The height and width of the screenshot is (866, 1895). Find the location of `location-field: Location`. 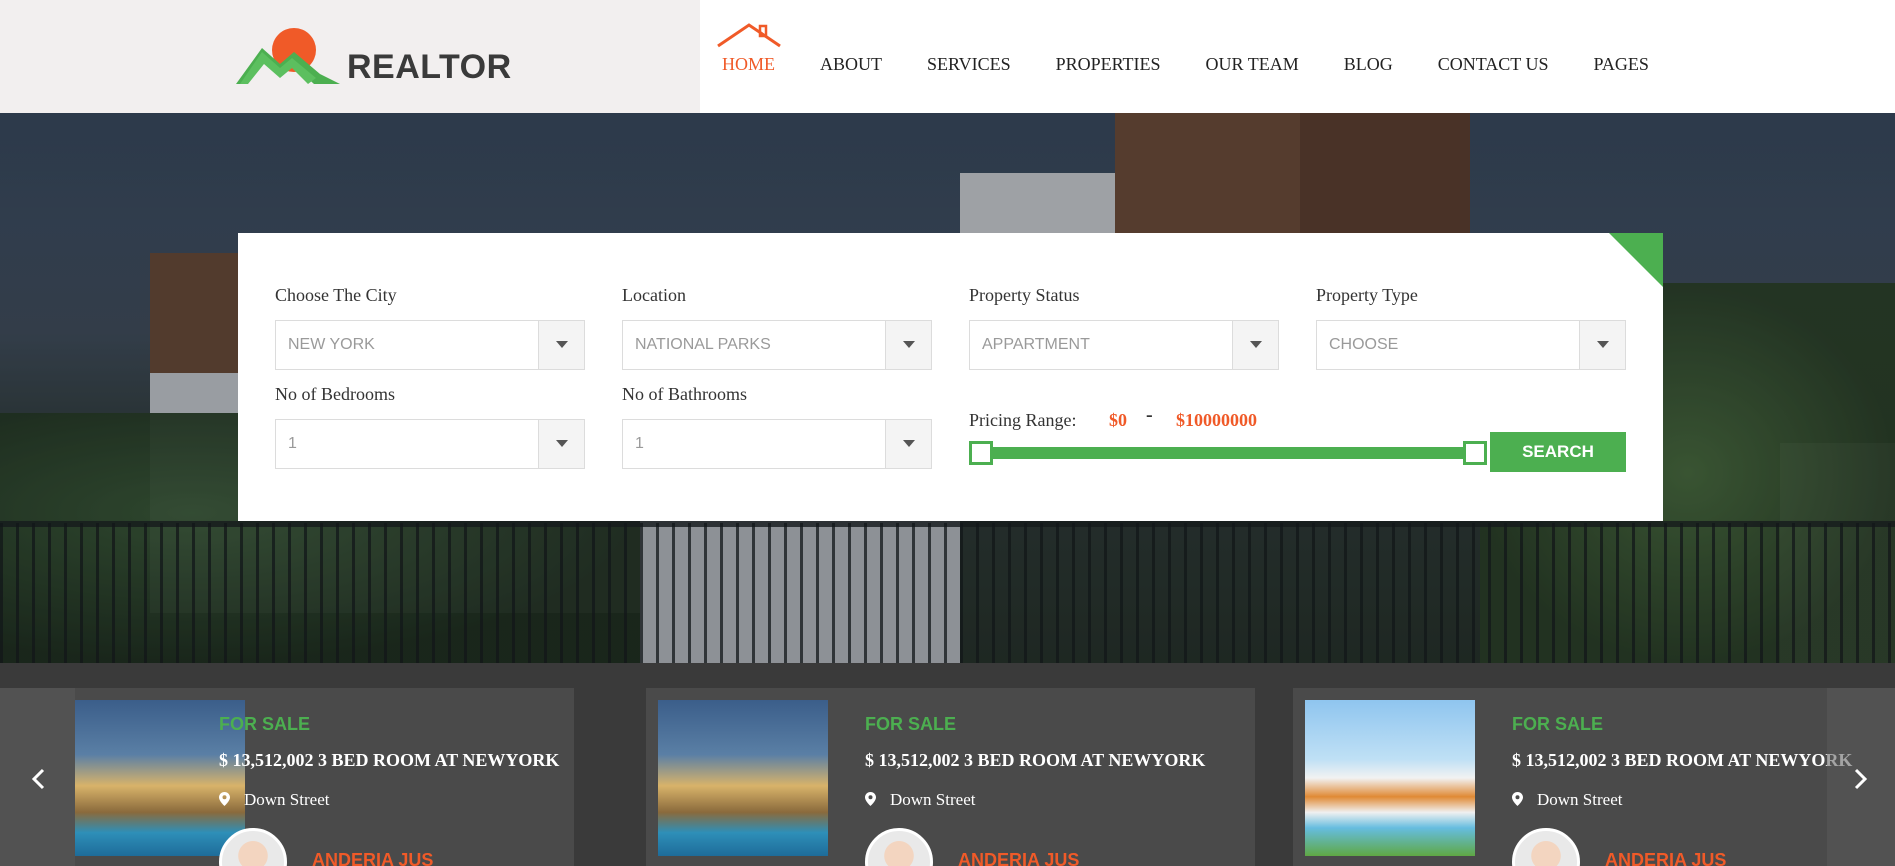

location-field: Location is located at coordinates (654, 295).